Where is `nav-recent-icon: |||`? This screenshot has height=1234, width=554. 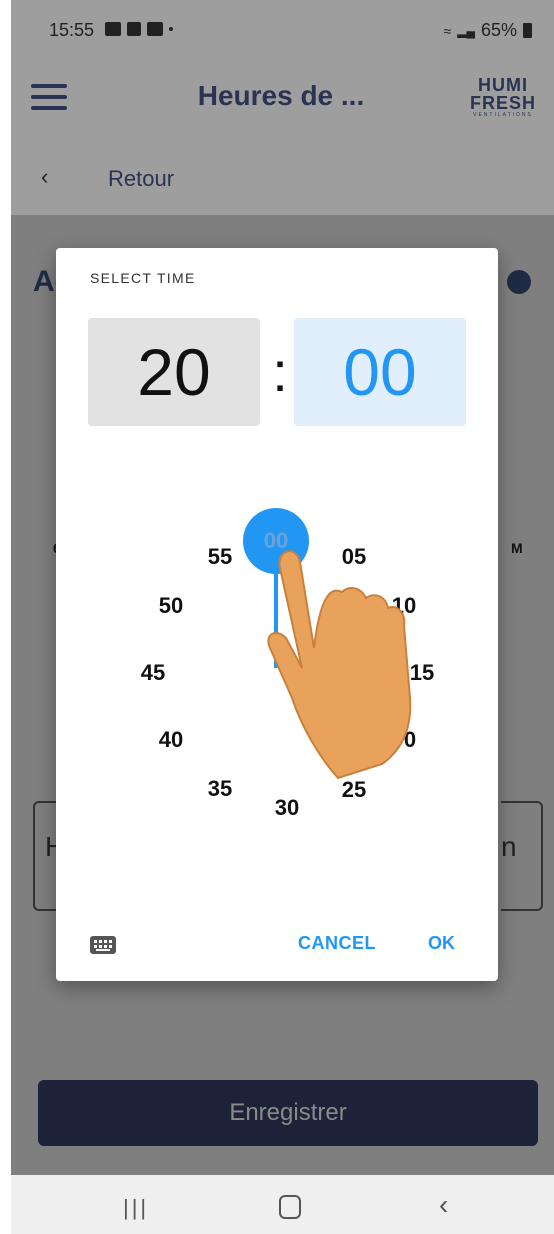 nav-recent-icon: ||| is located at coordinates (136, 1208).